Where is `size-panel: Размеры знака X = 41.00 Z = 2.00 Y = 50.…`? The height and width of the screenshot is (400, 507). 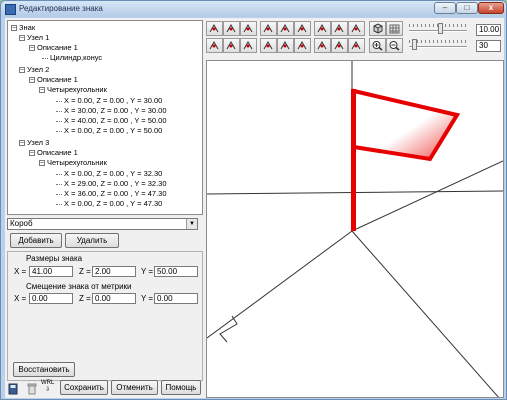 size-panel: Размеры знака X = 41.00 Z = 2.00 Y = 50.… is located at coordinates (105, 316).